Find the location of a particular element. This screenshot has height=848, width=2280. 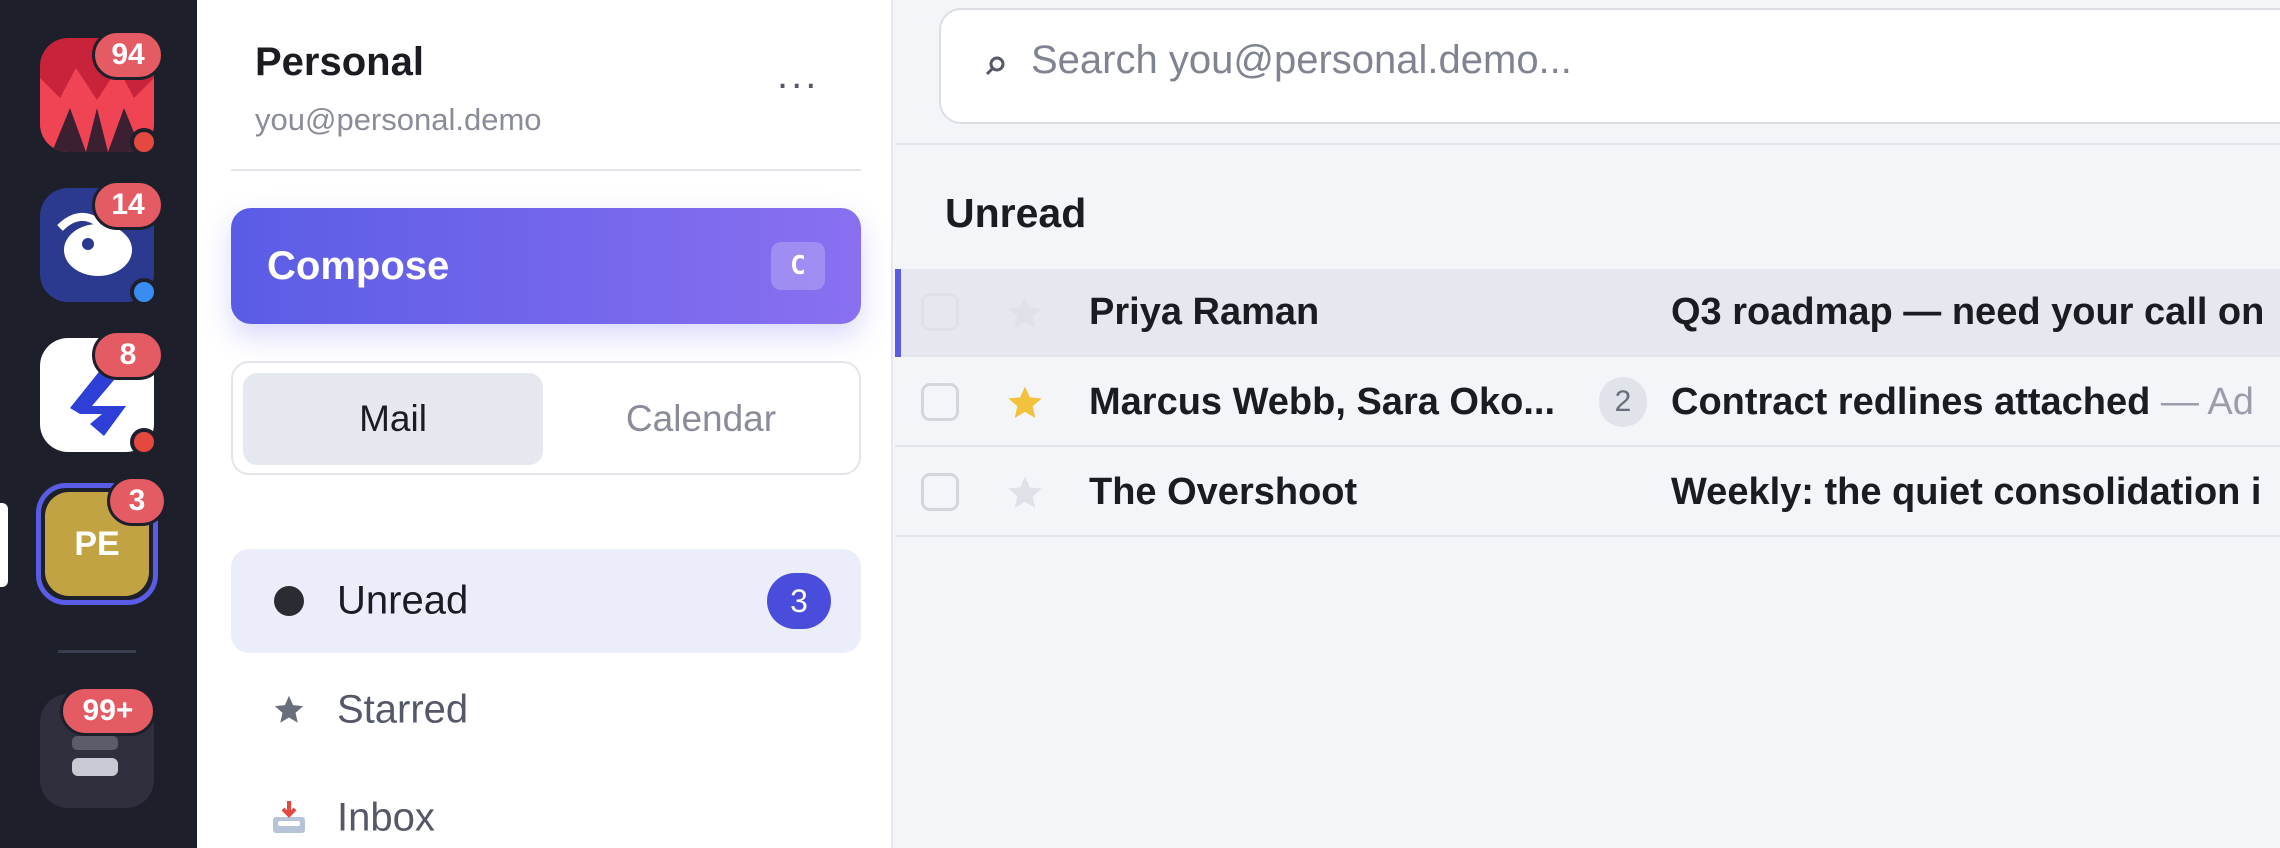

message-snippet: — Ad is located at coordinates (2202, 402).